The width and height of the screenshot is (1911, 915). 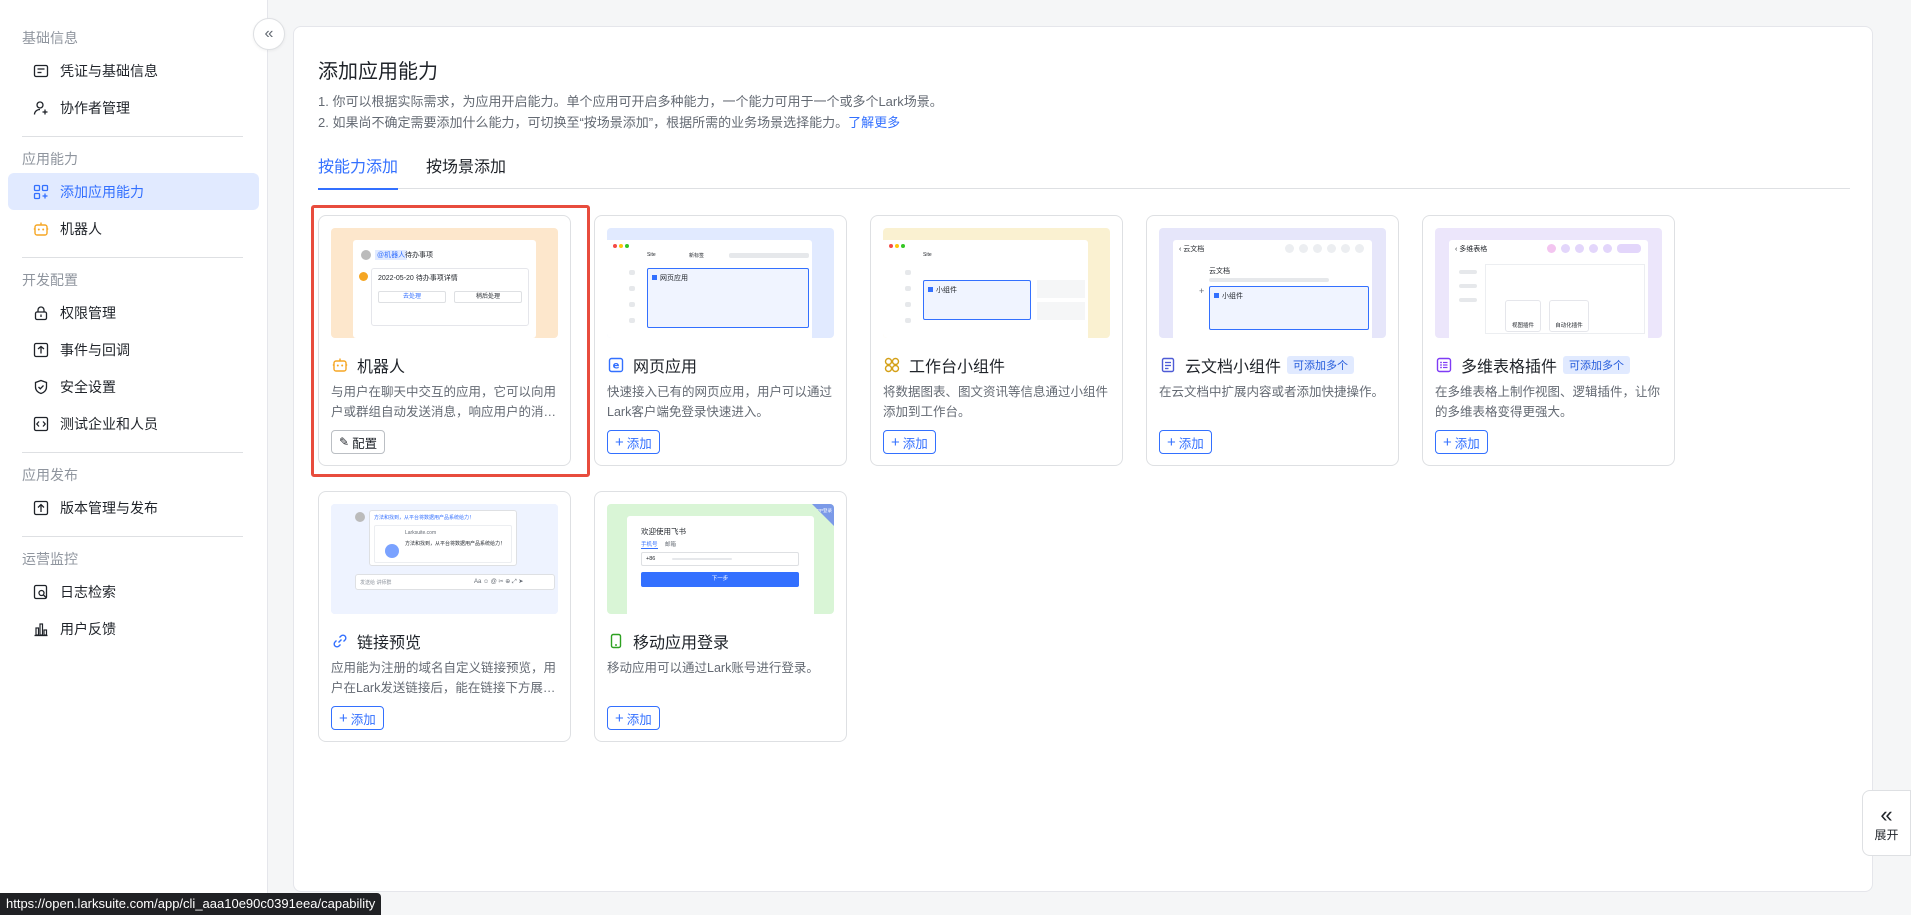 I want to click on preview-text: 欢迎使用飞书, so click(x=663, y=531).